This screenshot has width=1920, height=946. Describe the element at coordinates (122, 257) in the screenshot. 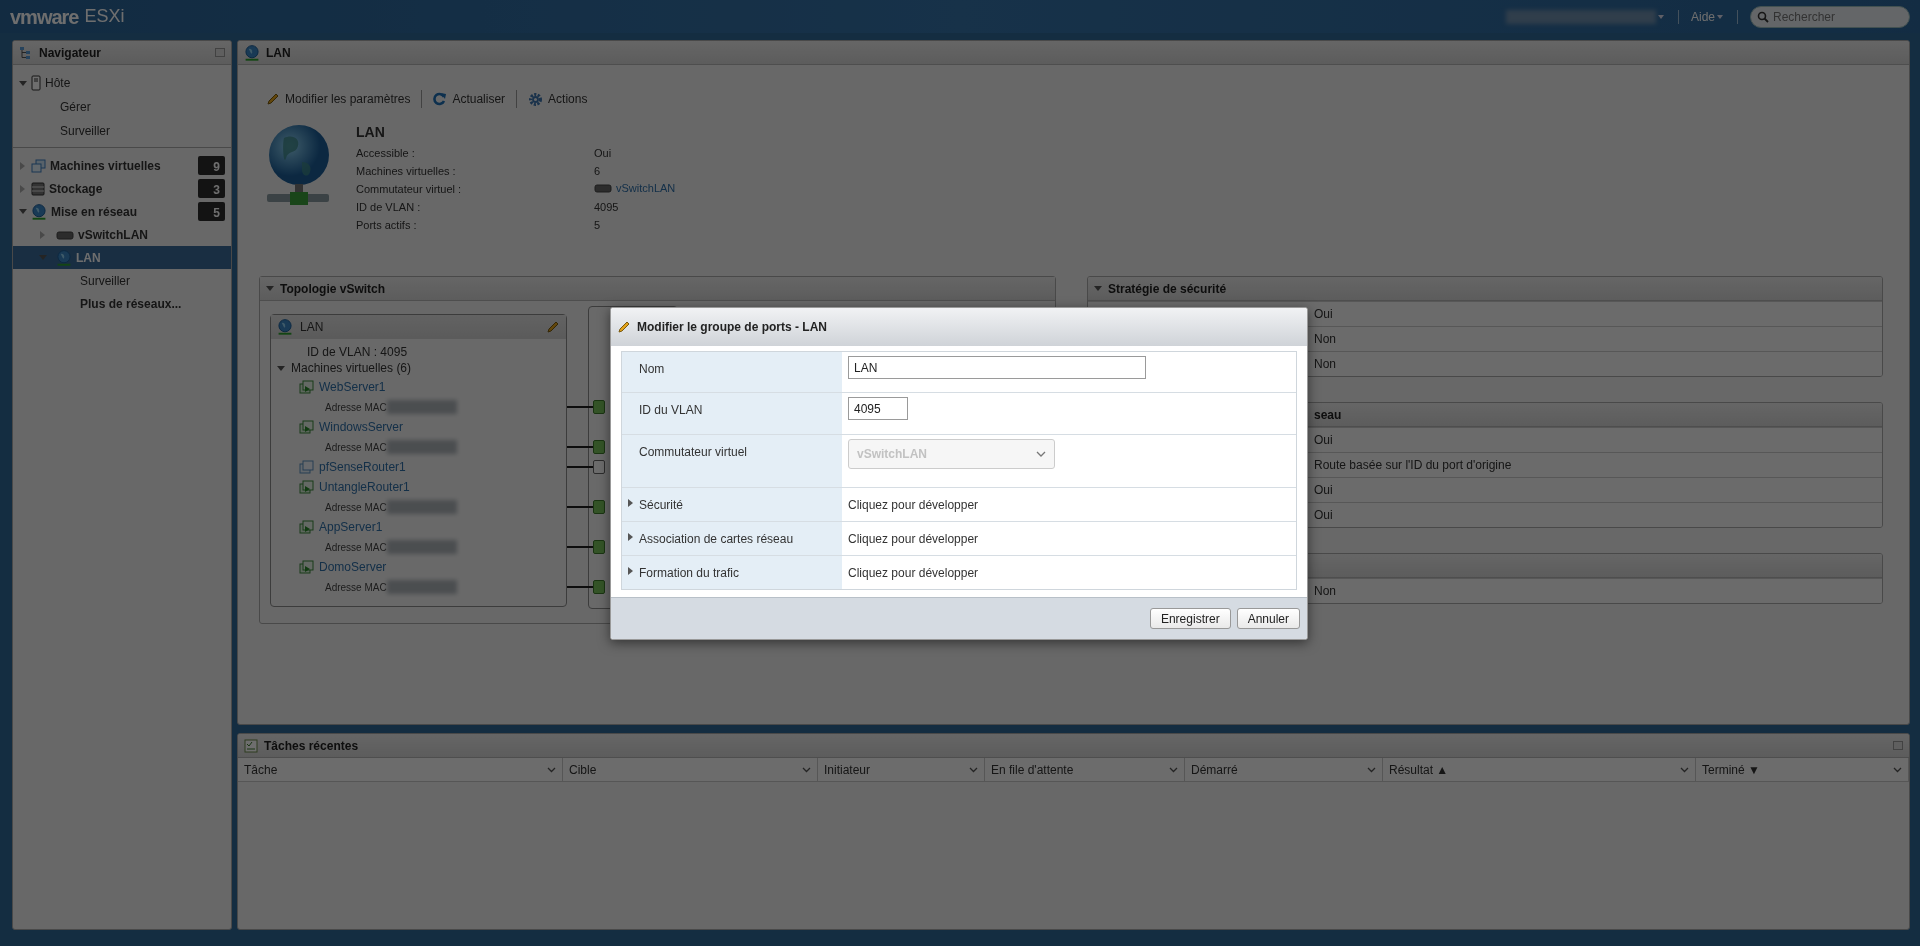

I see `nav-item: LAN` at that location.